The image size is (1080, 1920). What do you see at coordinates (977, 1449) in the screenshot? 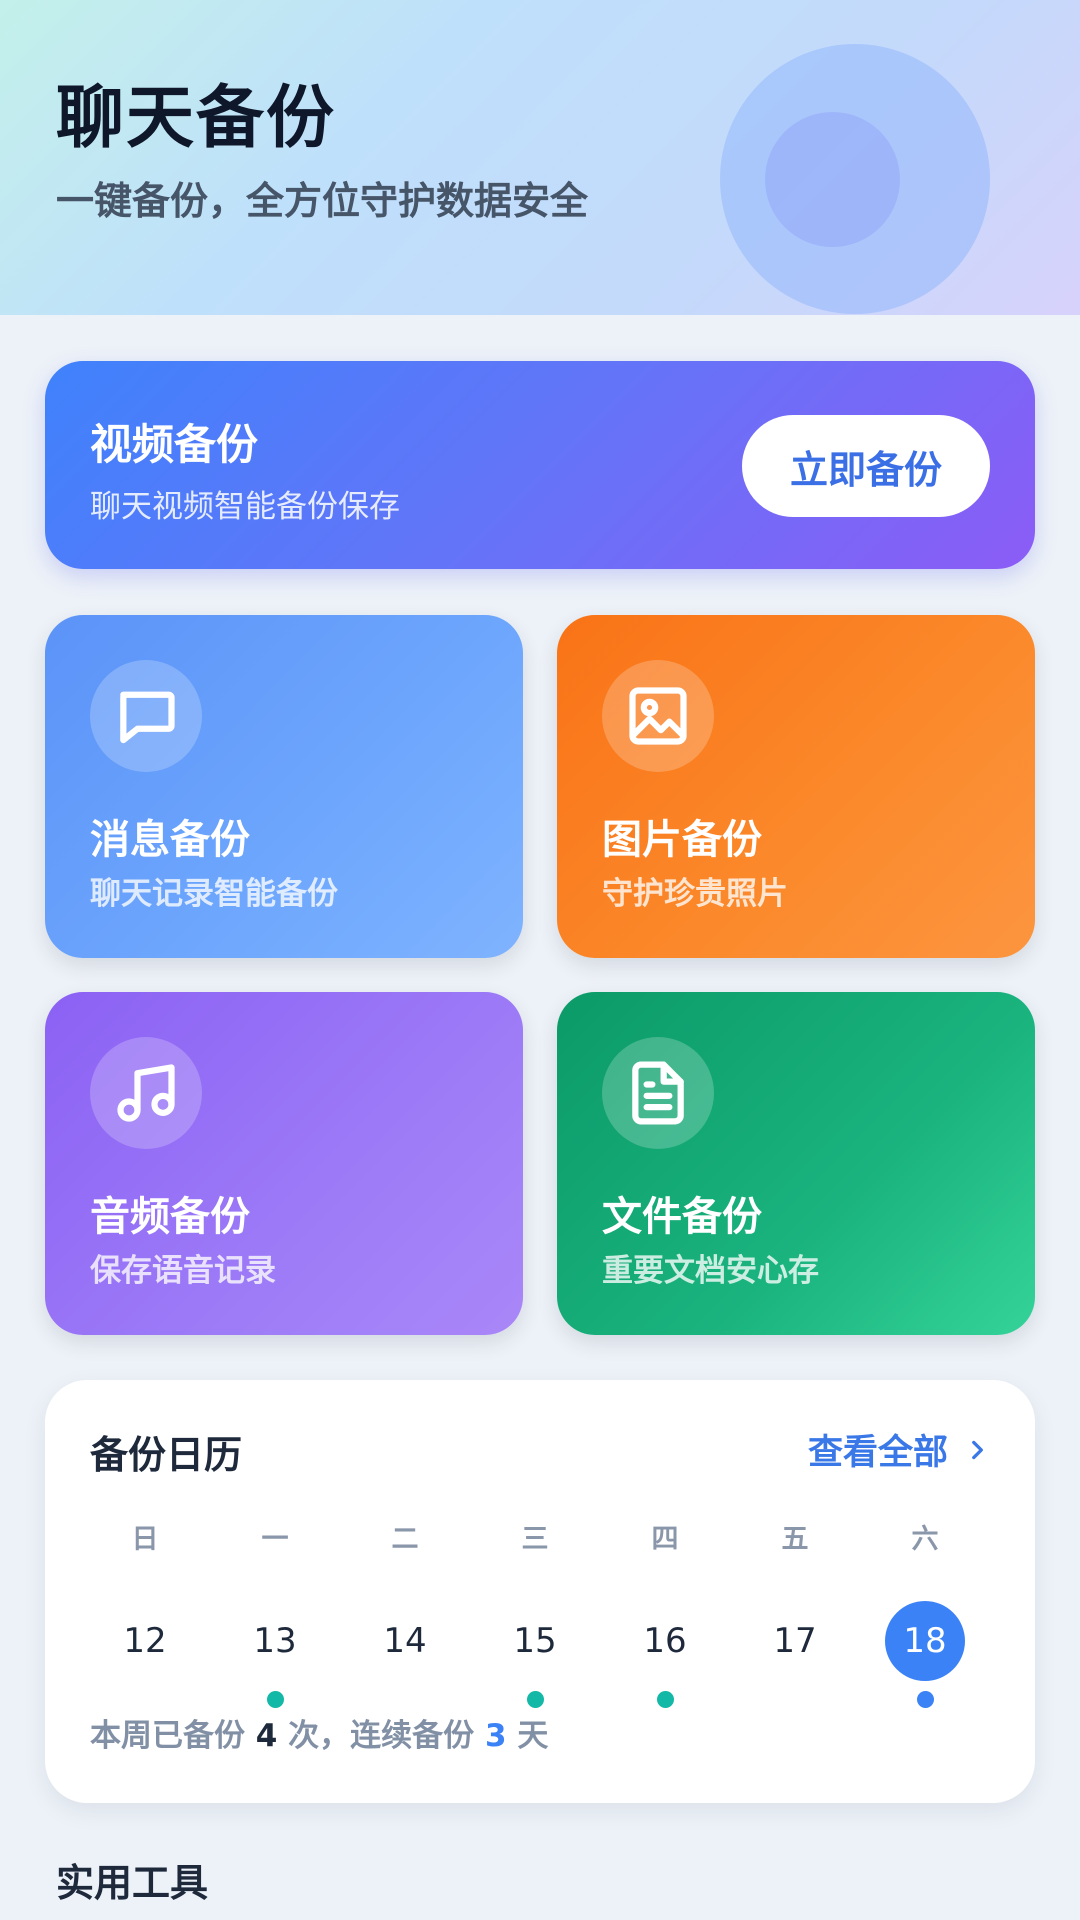
I see `chevron-right-icon` at bounding box center [977, 1449].